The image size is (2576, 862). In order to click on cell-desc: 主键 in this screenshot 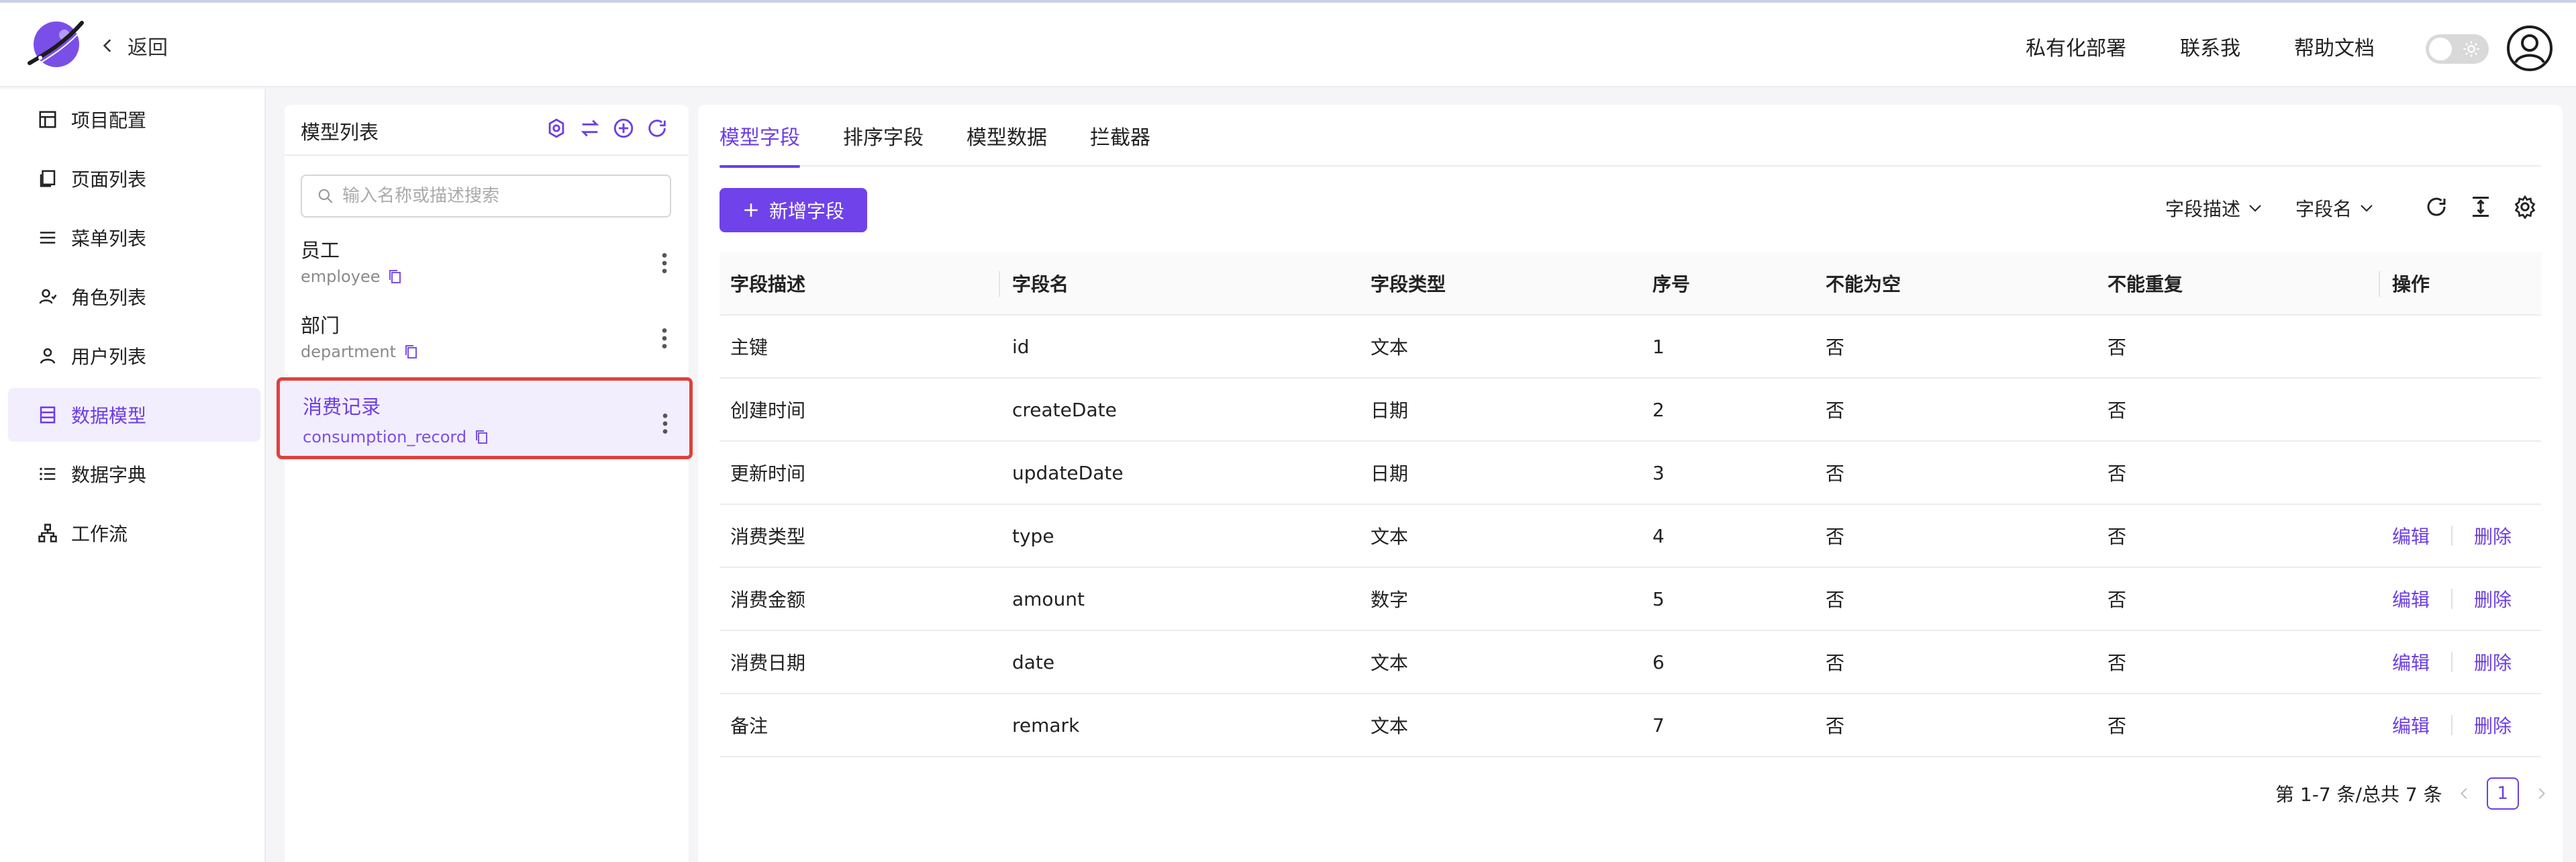, I will do `click(749, 347)`.